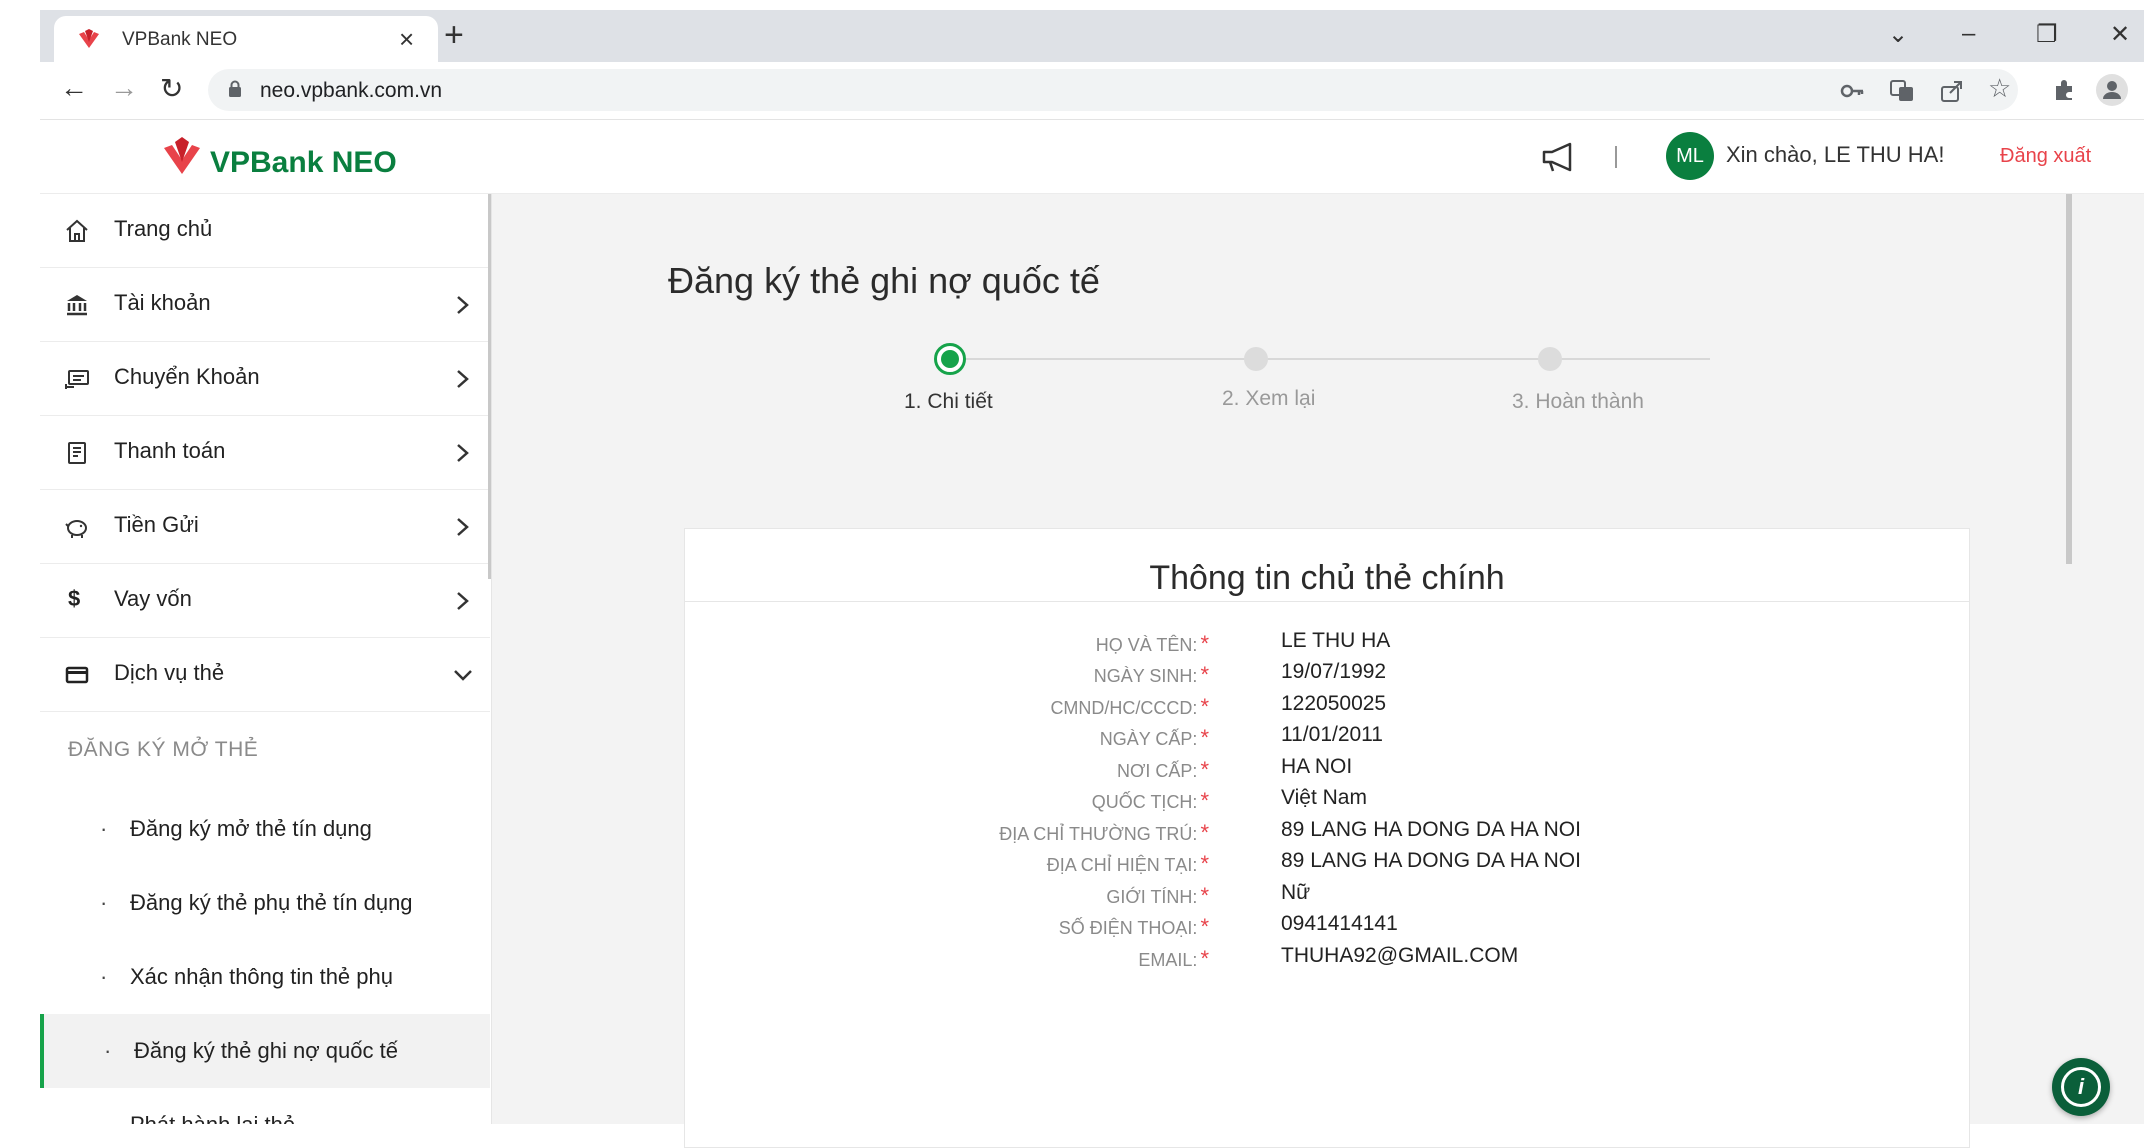 Image resolution: width=2152 pixels, height=1148 pixels. I want to click on card-divider, so click(1327, 601).